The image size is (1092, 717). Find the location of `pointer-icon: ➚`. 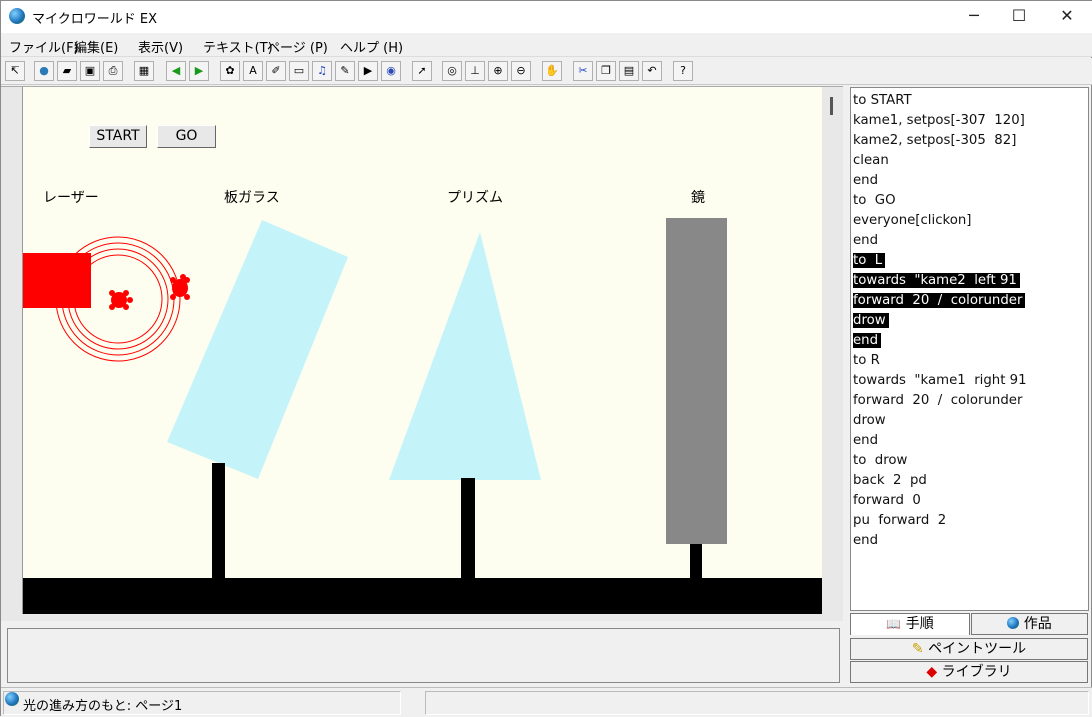

pointer-icon: ➚ is located at coordinates (422, 71).